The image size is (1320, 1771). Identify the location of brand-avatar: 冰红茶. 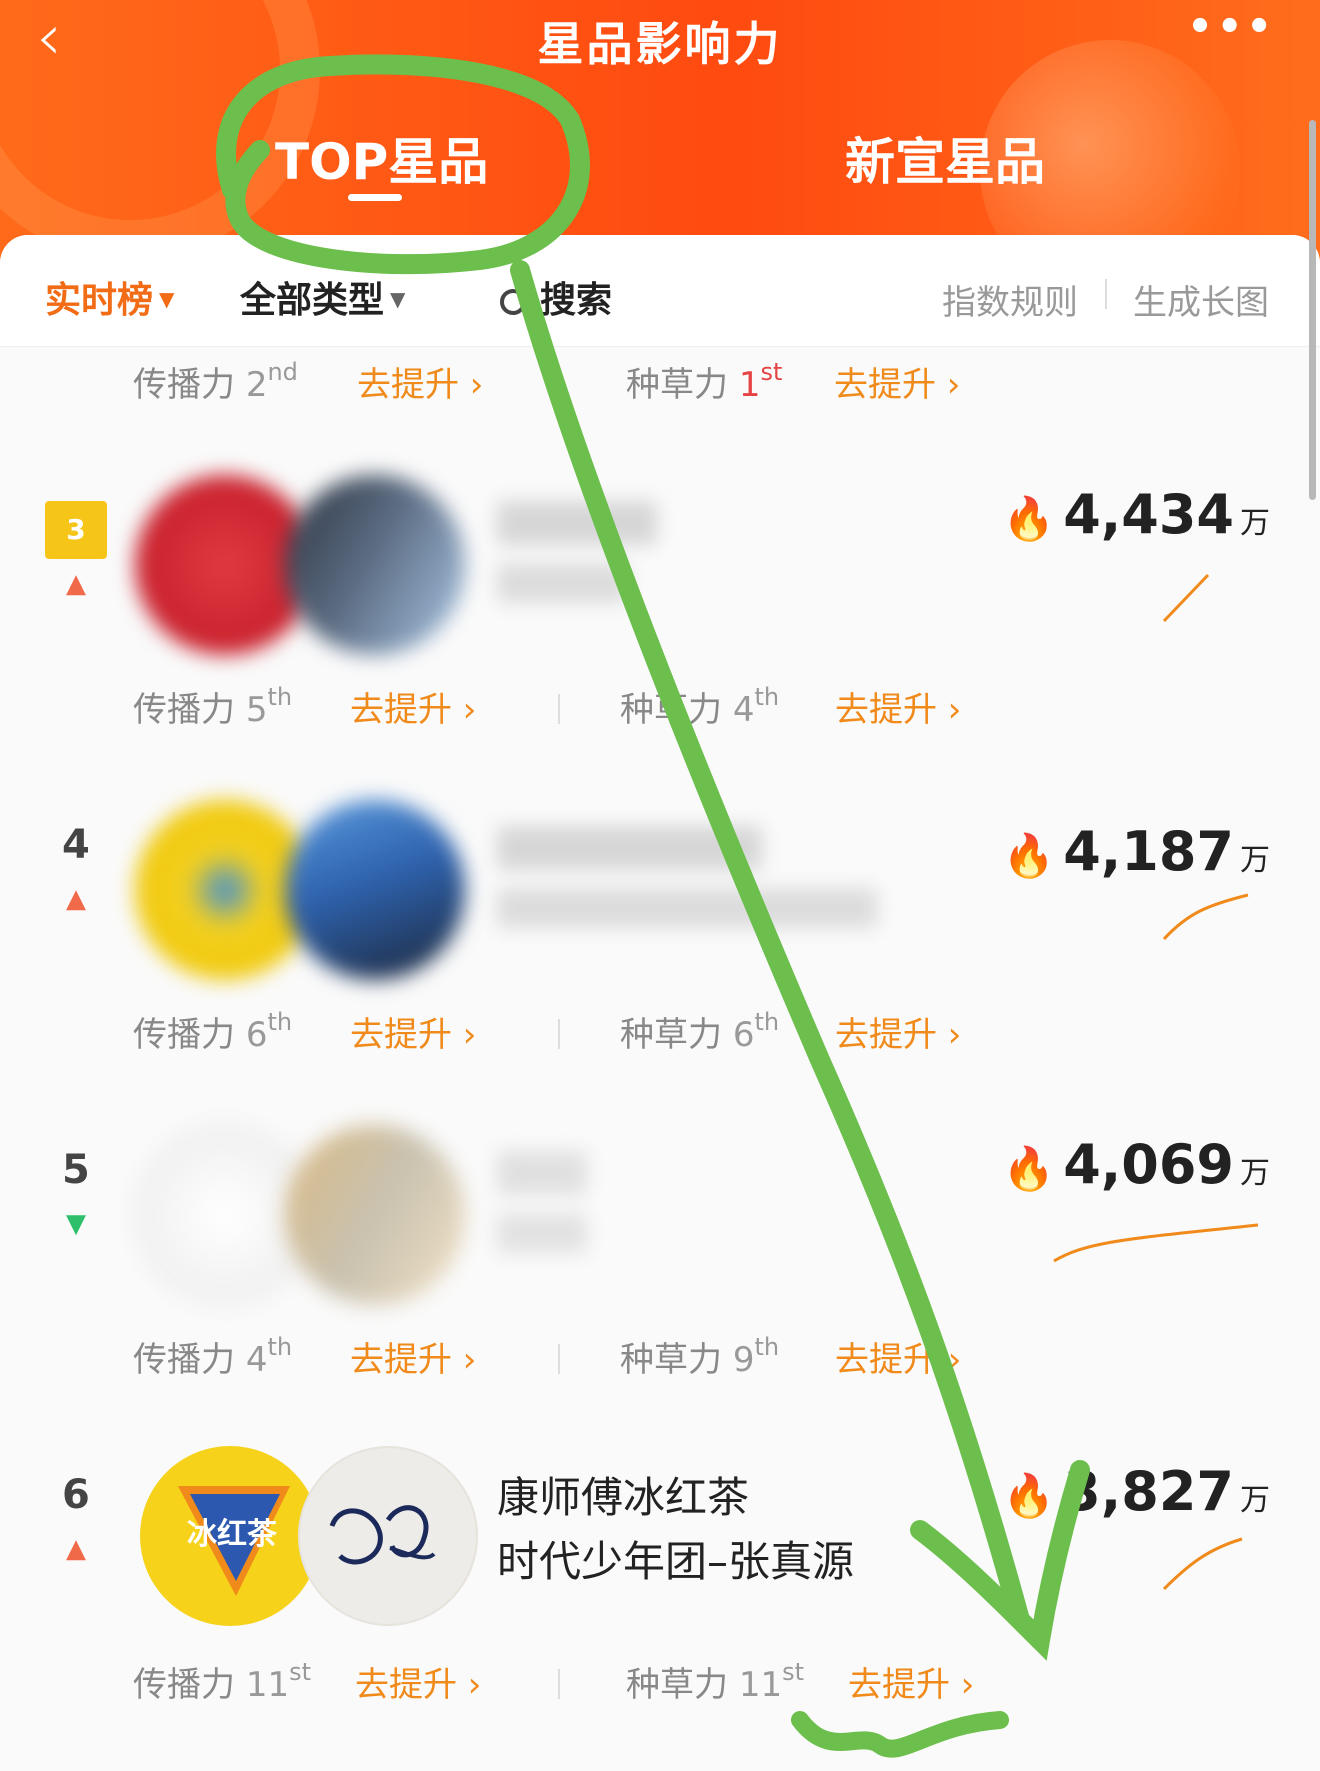
(230, 1536).